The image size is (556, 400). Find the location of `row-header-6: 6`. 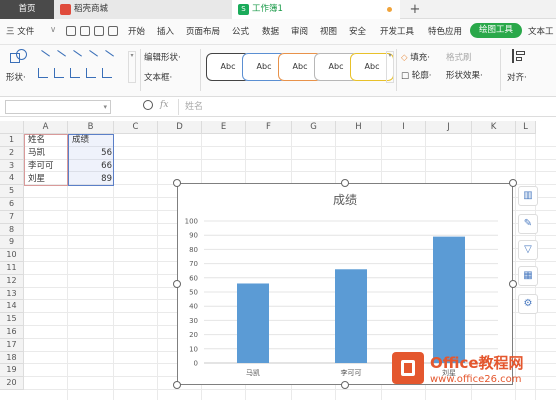

row-header-6: 6 is located at coordinates (12, 204).